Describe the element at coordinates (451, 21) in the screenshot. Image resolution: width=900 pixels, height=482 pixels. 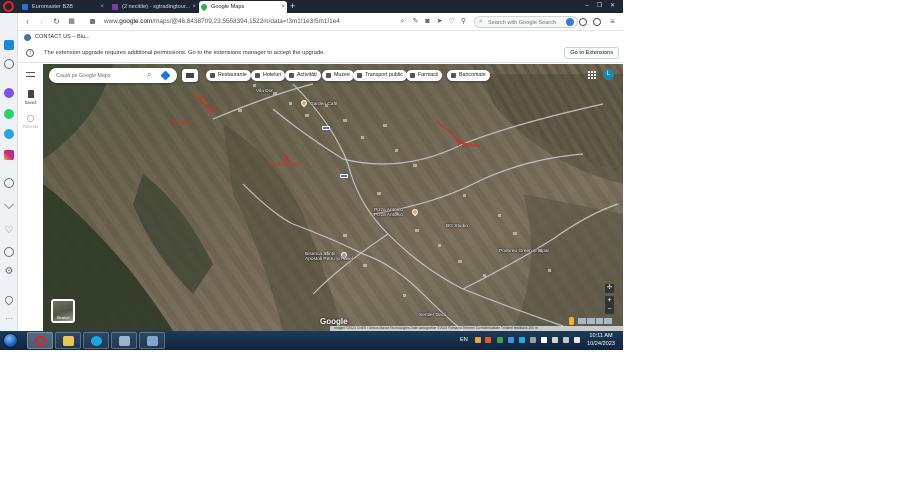
I see `bookmark-heart-icon: ♡` at that location.